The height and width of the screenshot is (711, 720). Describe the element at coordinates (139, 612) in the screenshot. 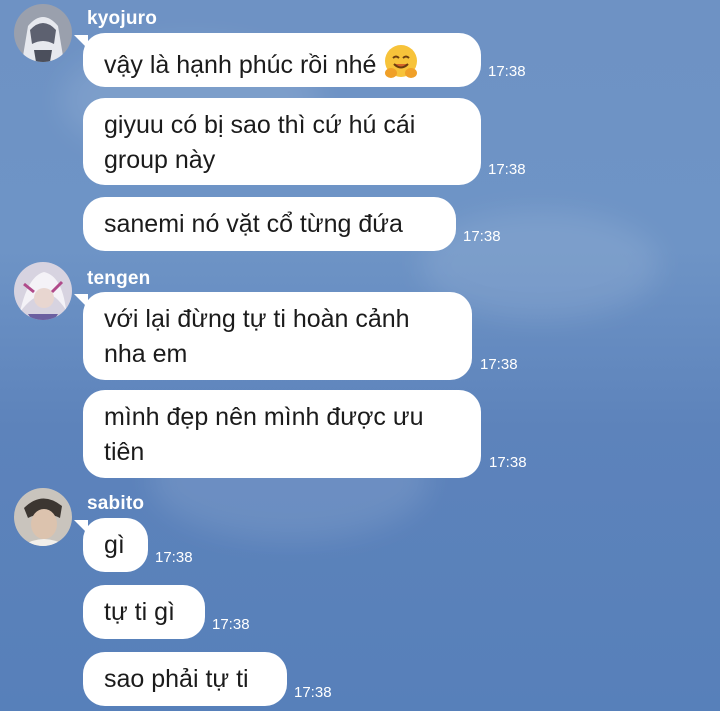

I see `message-text: tự ti gì` at that location.